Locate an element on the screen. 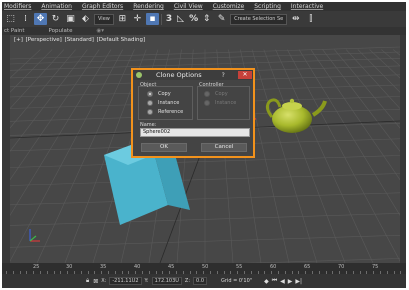  y-coordinate-field: 172.103U is located at coordinates (166, 281).